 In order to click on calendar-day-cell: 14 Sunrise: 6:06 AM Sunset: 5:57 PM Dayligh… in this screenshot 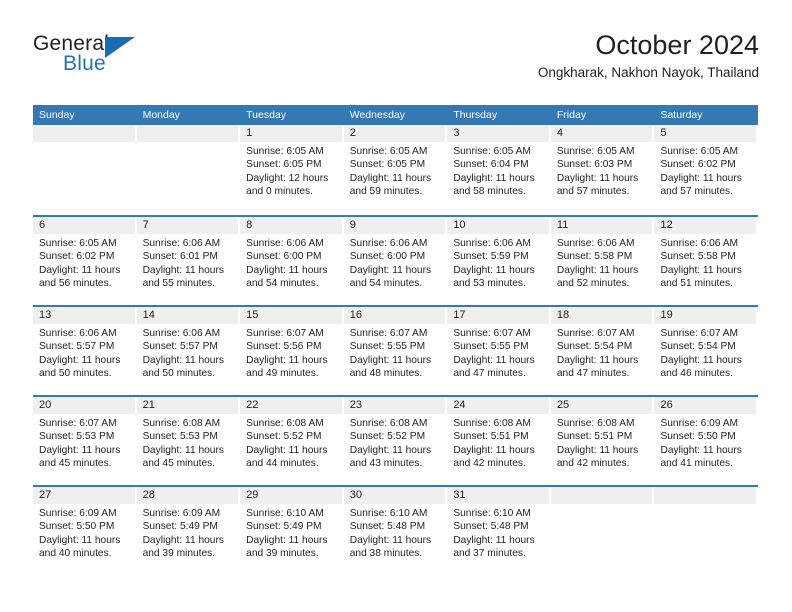, I will do `click(188, 351)`.